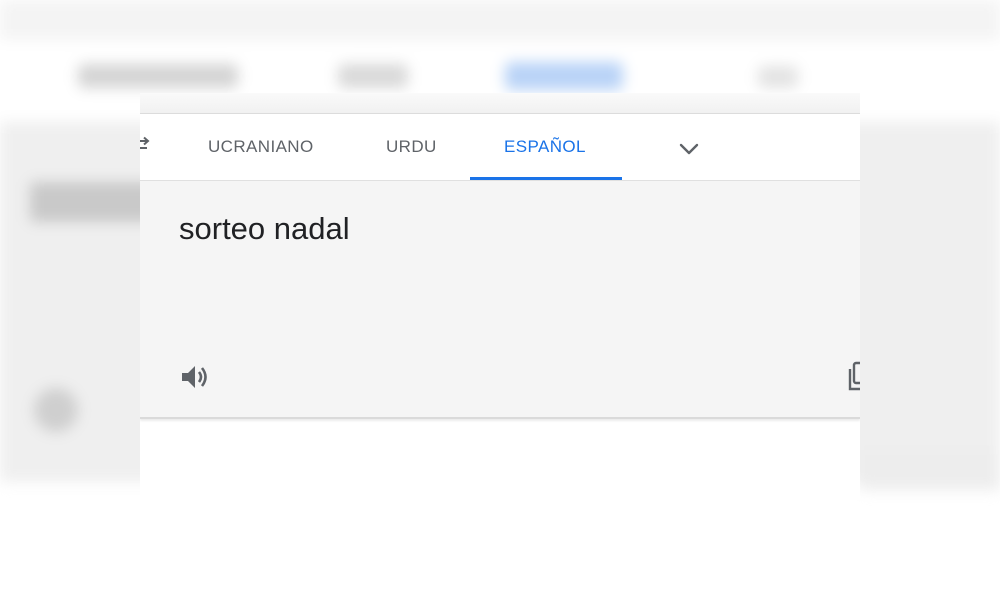  I want to click on background-strip, so click(930, 470).